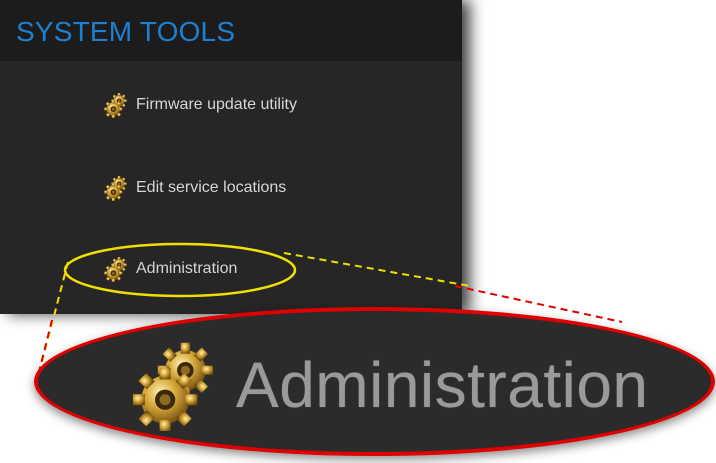  Describe the element at coordinates (211, 187) in the screenshot. I see `menu-item-label: Edit service locations` at that location.